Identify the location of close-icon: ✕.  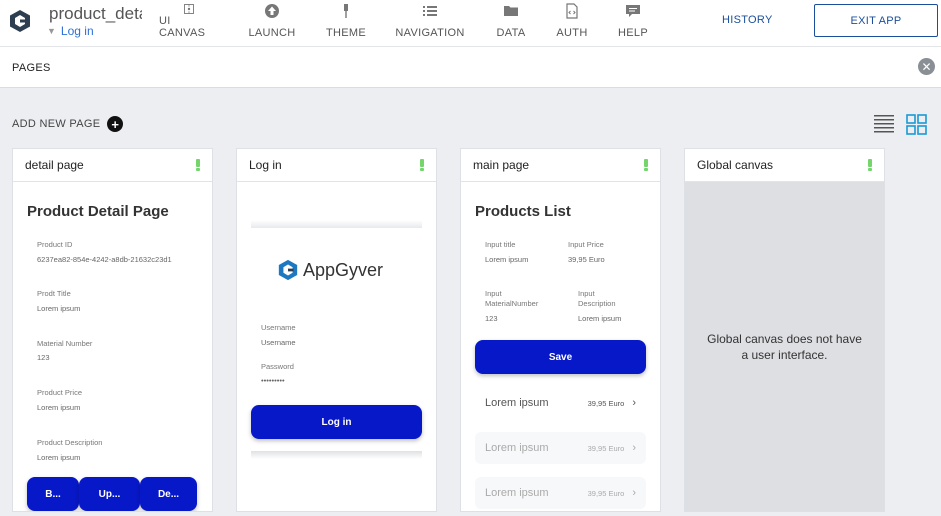
(926, 66).